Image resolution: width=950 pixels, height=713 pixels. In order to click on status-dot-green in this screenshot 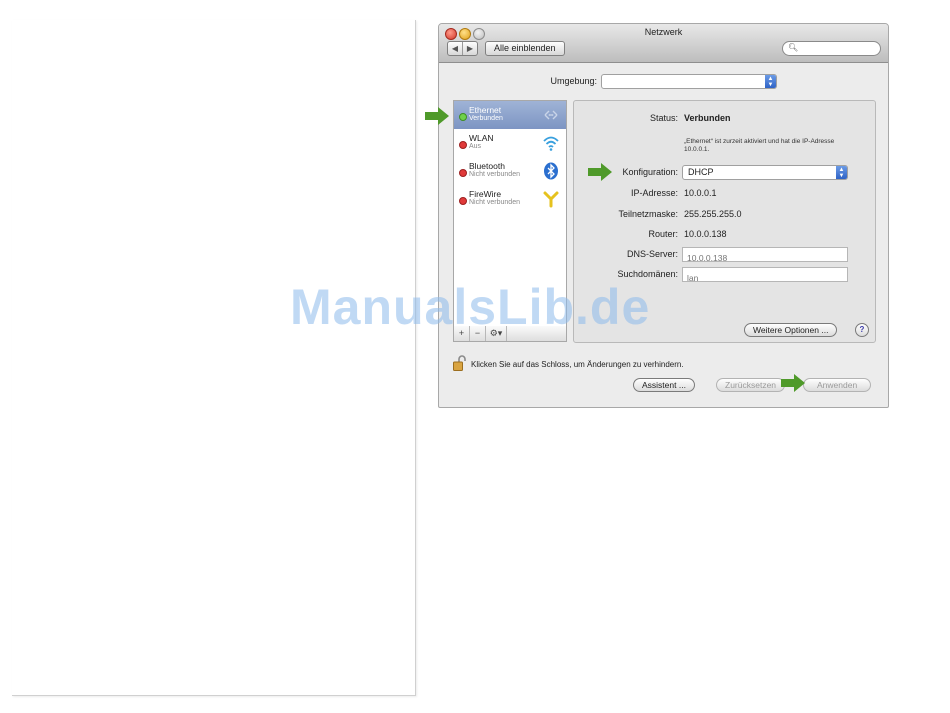, I will do `click(463, 117)`.